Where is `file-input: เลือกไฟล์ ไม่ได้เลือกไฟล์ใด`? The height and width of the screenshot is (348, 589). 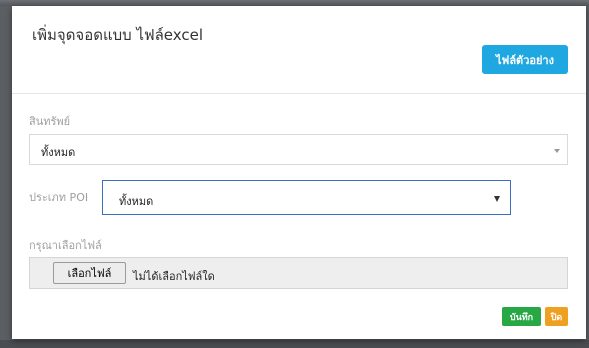 file-input: เลือกไฟล์ ไม่ได้เลือกไฟล์ใด is located at coordinates (298, 273).